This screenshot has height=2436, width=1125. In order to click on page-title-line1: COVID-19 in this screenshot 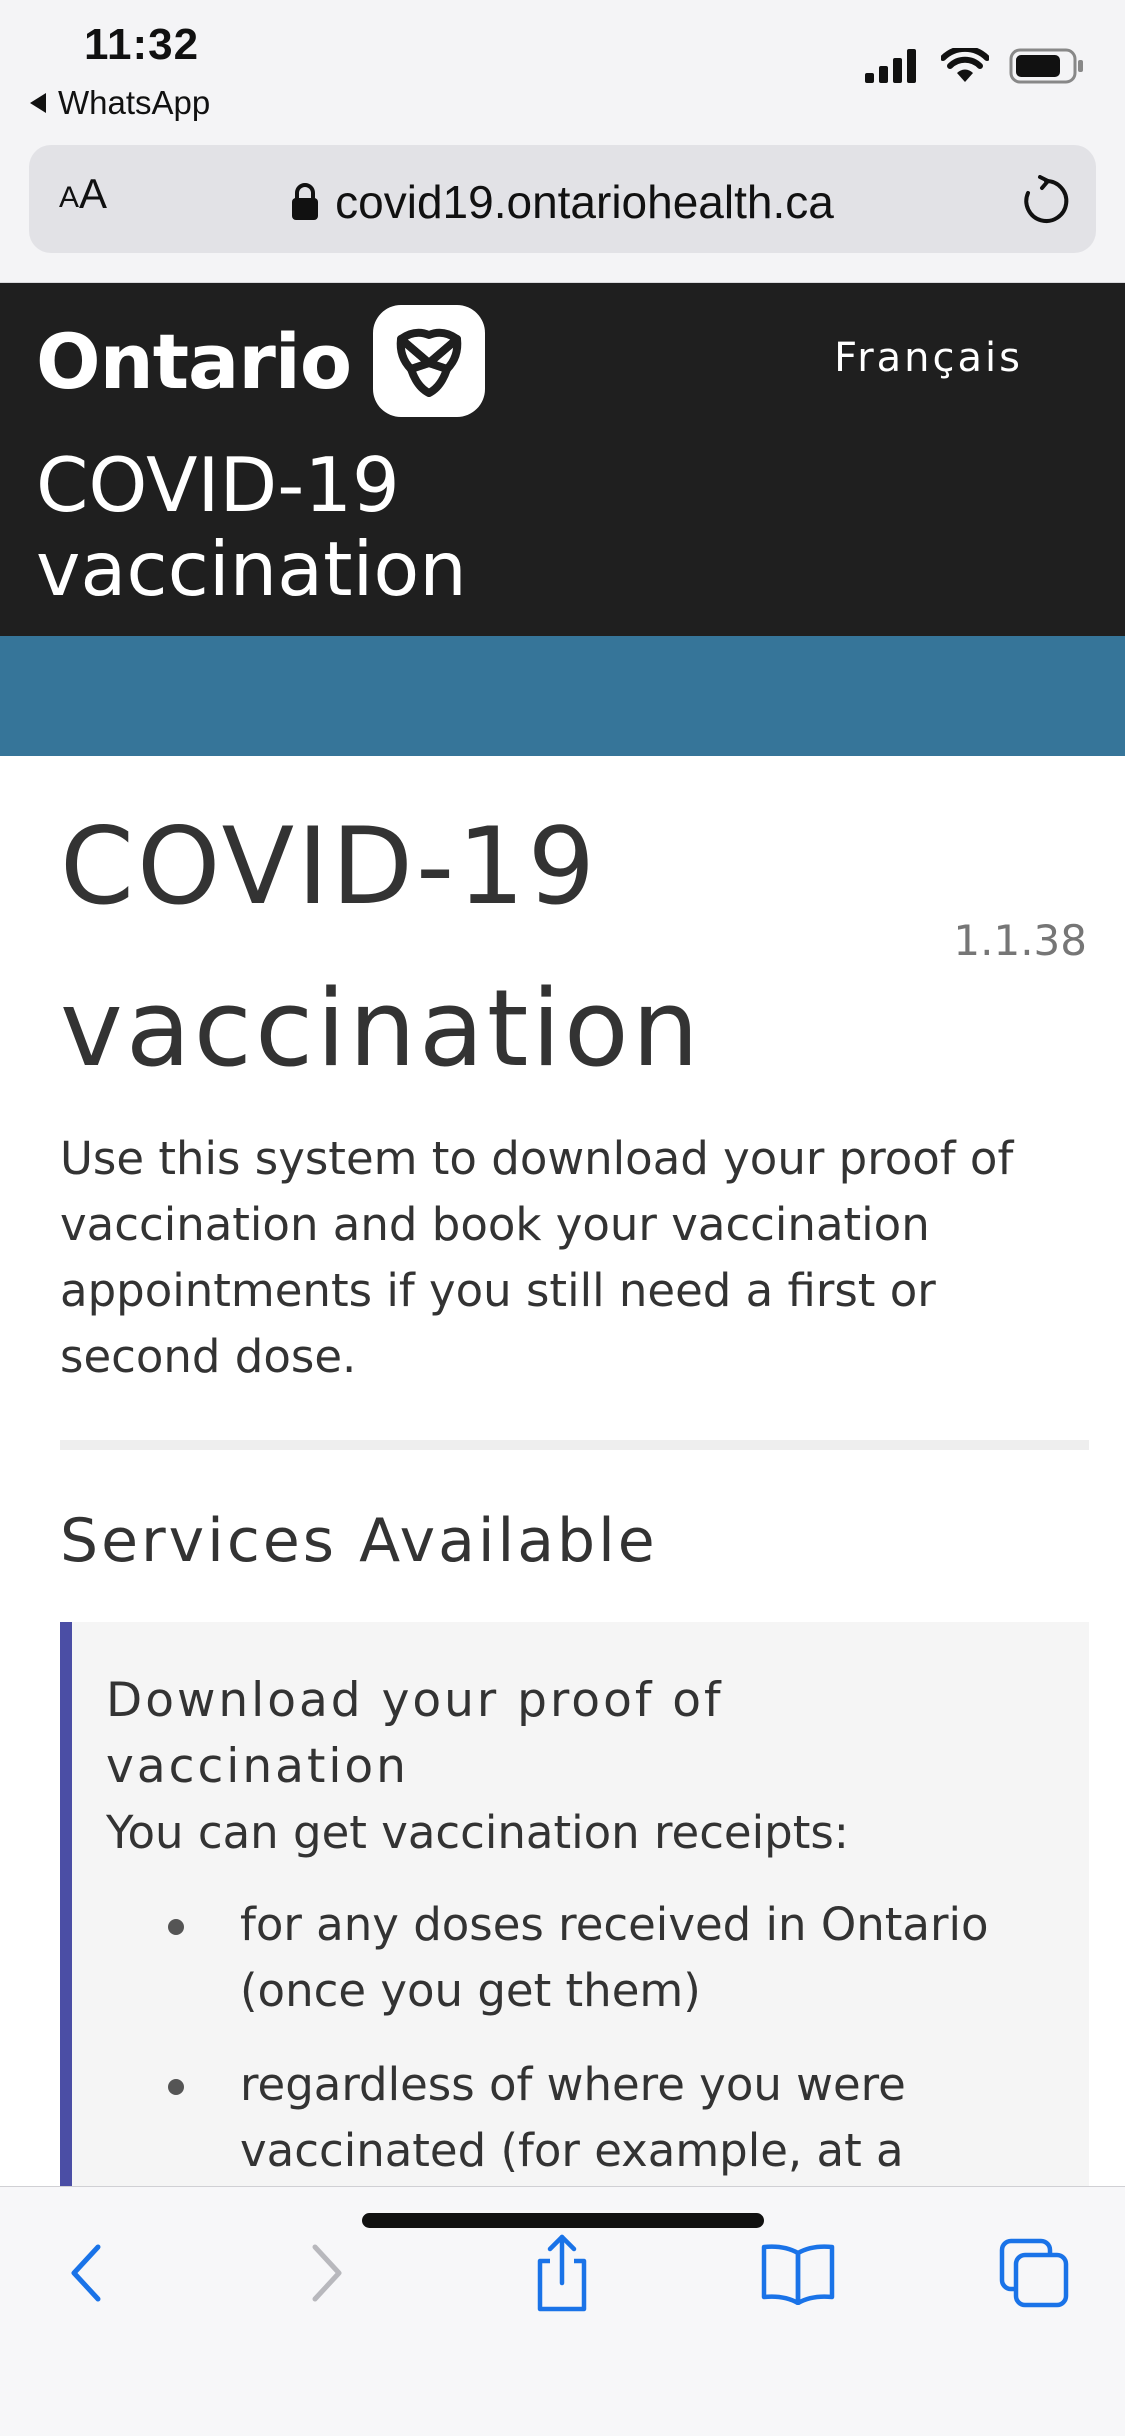, I will do `click(329, 866)`.